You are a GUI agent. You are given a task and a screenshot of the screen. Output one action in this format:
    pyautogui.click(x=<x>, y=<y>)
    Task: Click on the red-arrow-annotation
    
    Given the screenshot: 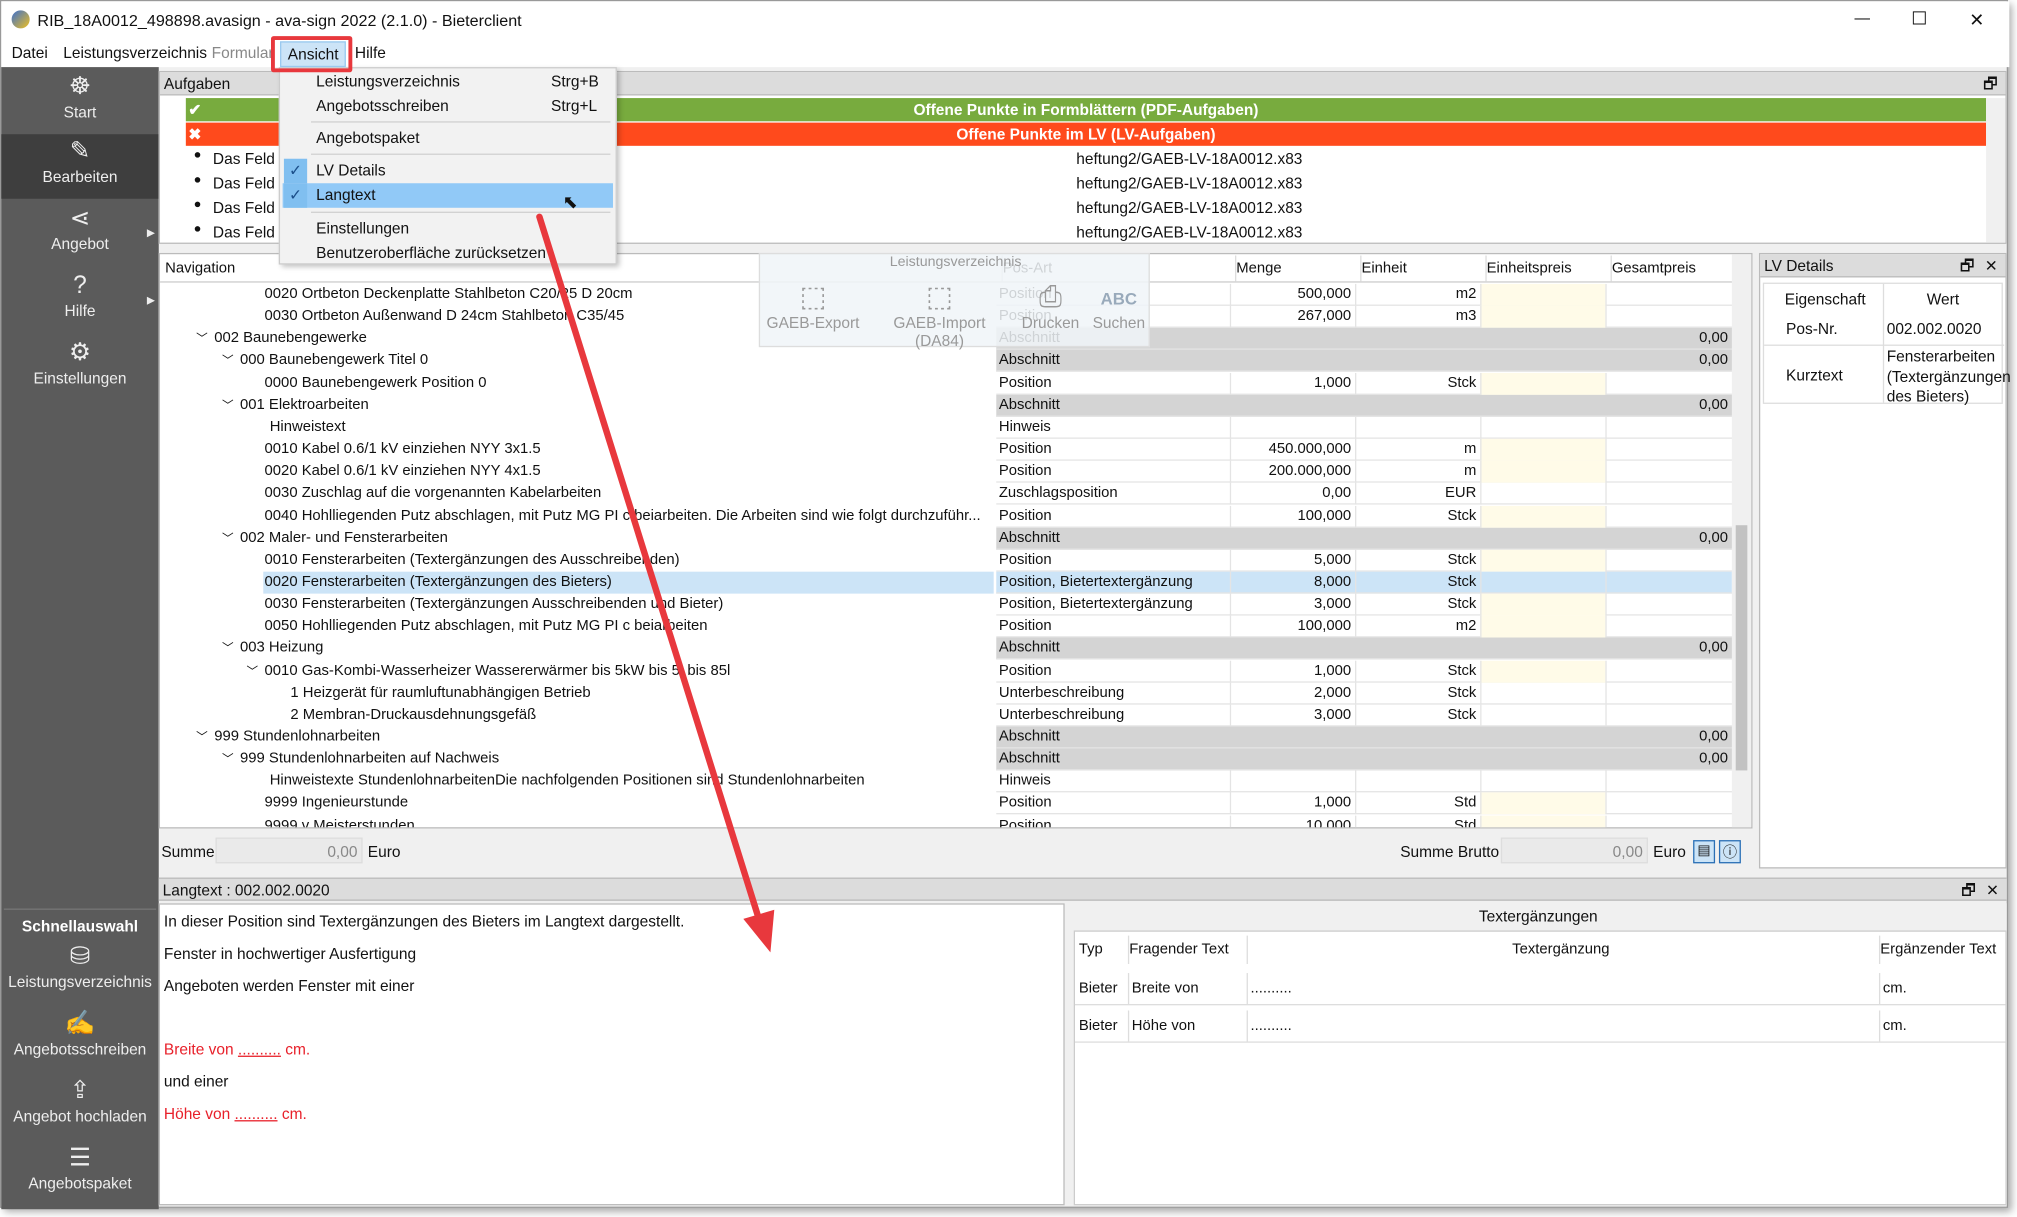 What is the action you would take?
    pyautogui.click(x=655, y=583)
    